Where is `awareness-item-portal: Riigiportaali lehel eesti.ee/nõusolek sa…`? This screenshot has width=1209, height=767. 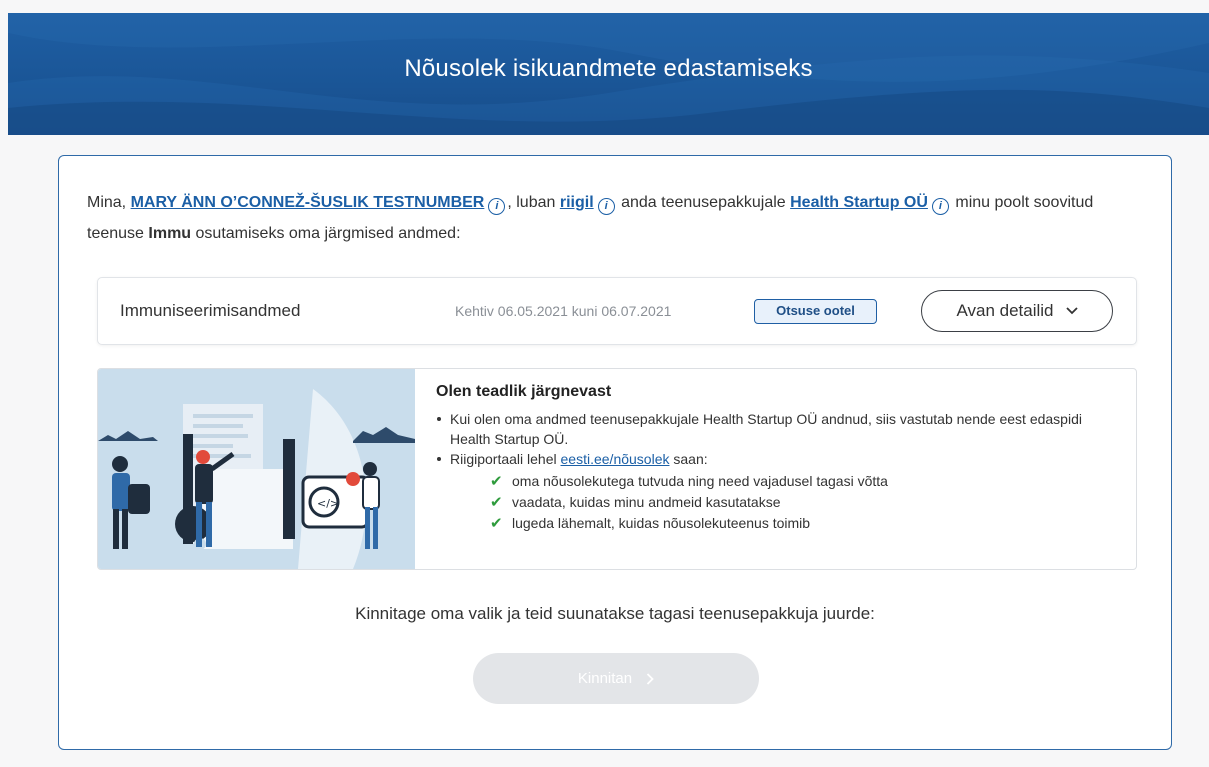 awareness-item-portal: Riigiportaali lehel eesti.ee/nõusolek sa… is located at coordinates (776, 459).